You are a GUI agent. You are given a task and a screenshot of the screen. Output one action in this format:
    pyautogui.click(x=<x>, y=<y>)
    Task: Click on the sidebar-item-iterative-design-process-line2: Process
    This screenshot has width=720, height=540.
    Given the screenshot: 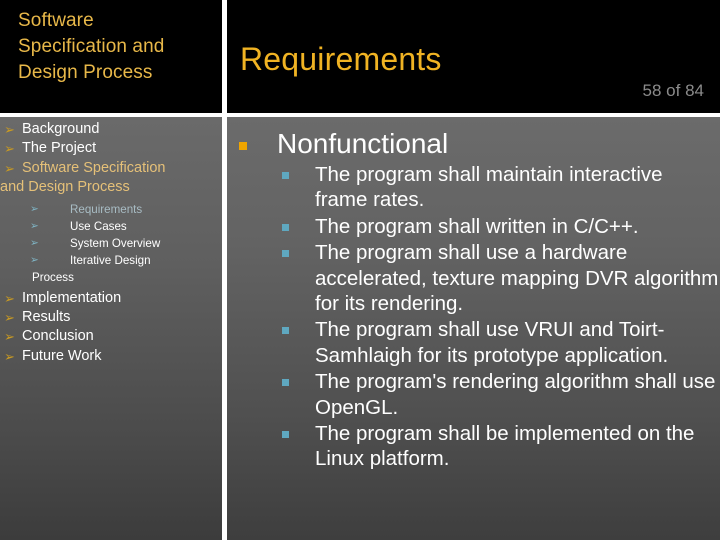 What is the action you would take?
    pyautogui.click(x=53, y=278)
    